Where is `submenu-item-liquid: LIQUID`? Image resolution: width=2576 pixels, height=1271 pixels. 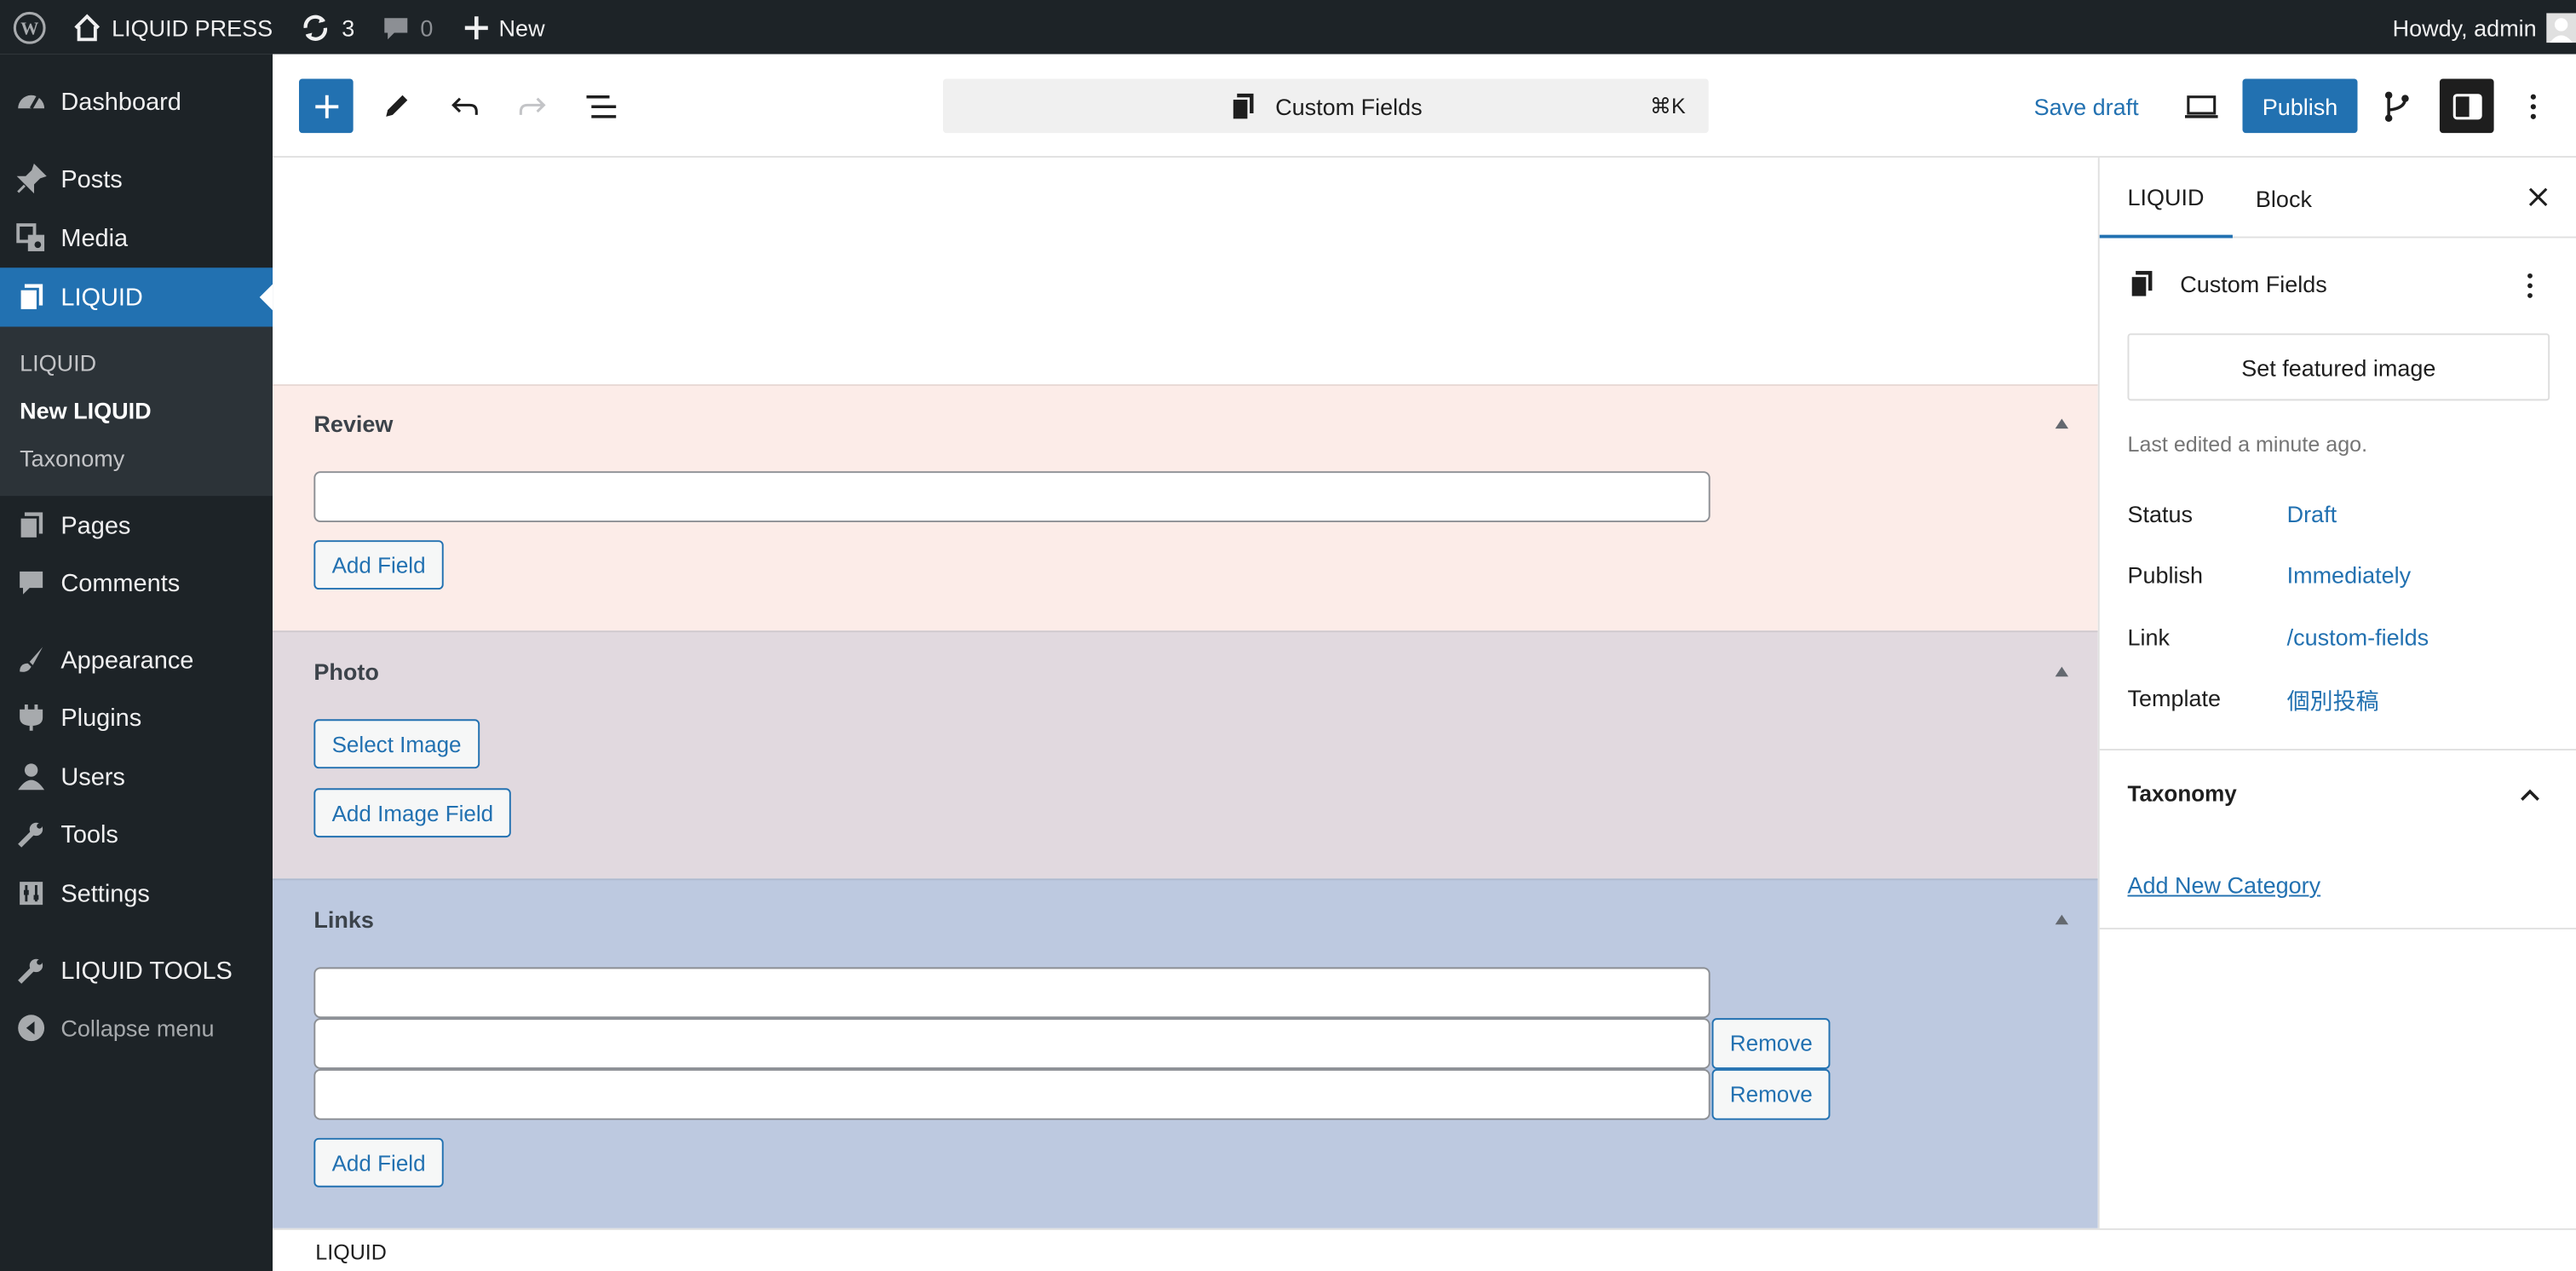
submenu-item-liquid: LIQUID is located at coordinates (58, 363).